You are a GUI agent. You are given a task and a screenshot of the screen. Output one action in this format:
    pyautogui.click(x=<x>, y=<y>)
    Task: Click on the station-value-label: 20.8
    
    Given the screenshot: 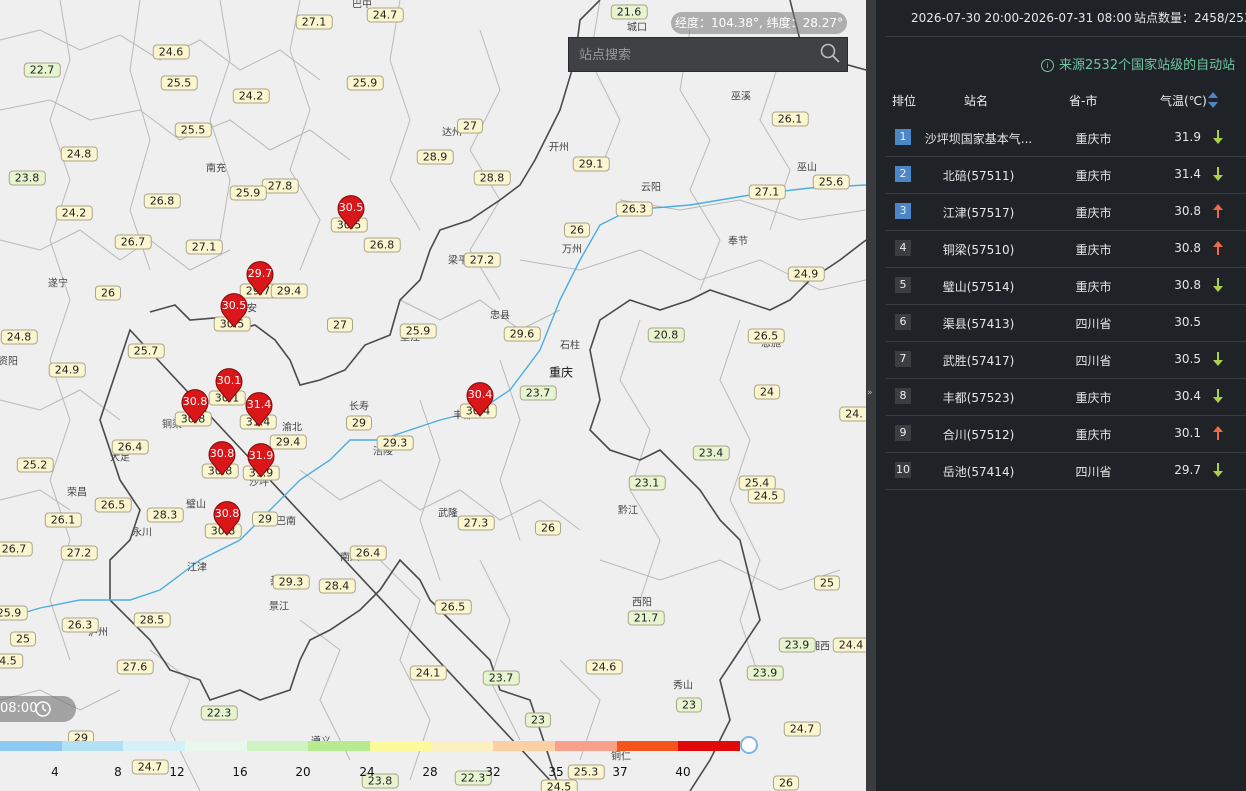 What is the action you would take?
    pyautogui.click(x=666, y=335)
    